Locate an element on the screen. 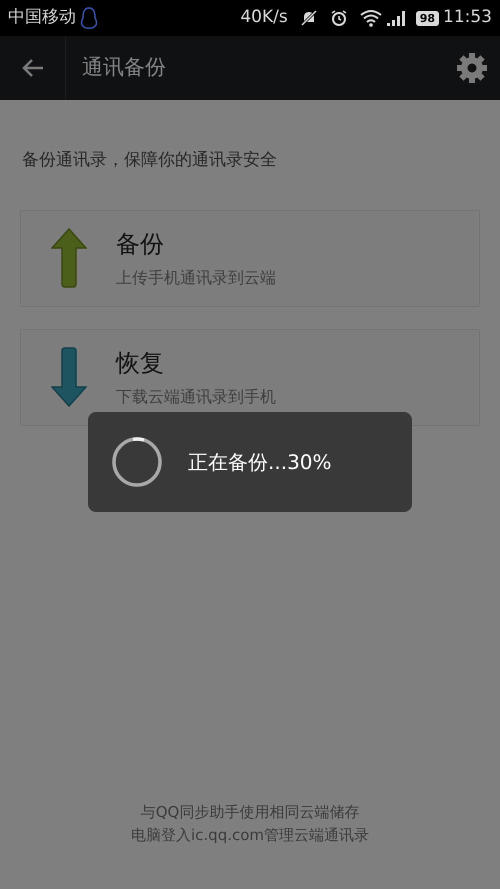 This screenshot has height=889, width=500. wifi-icon is located at coordinates (371, 18).